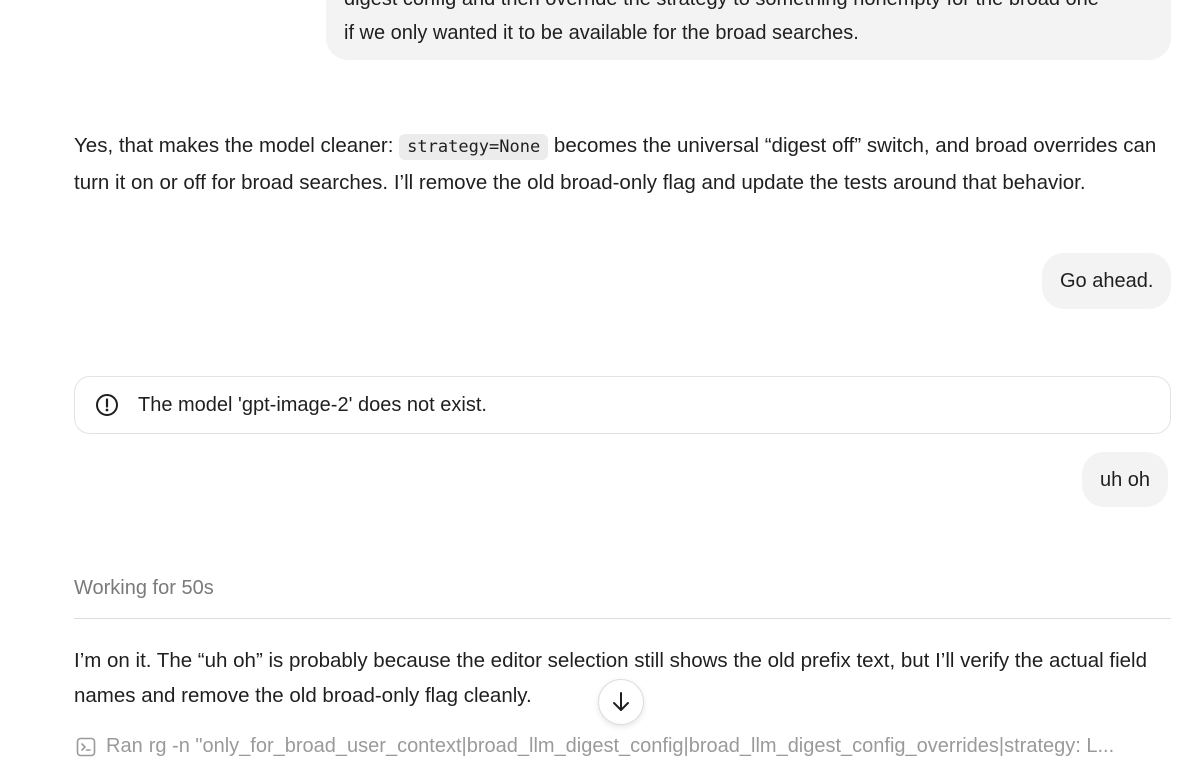 The height and width of the screenshot is (762, 1200). I want to click on user-message-bubble: Go ahead., so click(1107, 281).